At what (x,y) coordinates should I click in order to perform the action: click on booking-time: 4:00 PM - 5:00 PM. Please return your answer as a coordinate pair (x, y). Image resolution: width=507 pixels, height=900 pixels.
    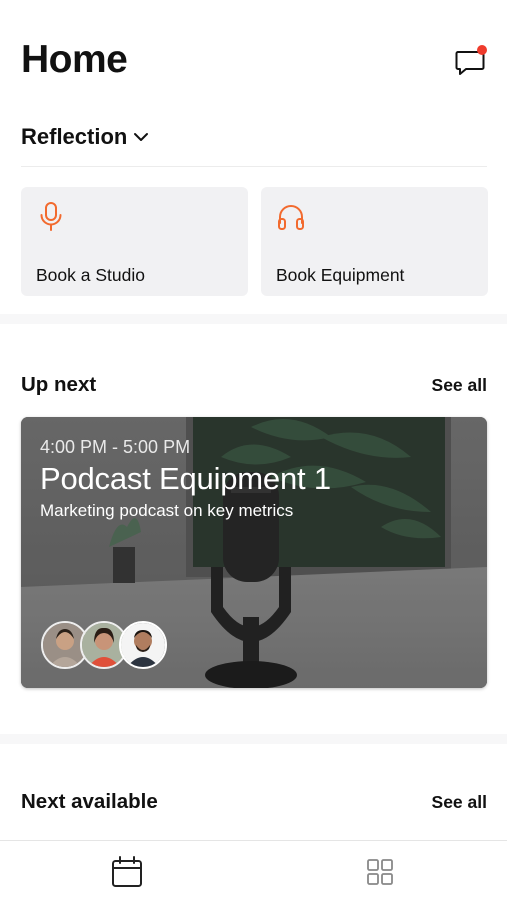
    Looking at the image, I should click on (115, 447).